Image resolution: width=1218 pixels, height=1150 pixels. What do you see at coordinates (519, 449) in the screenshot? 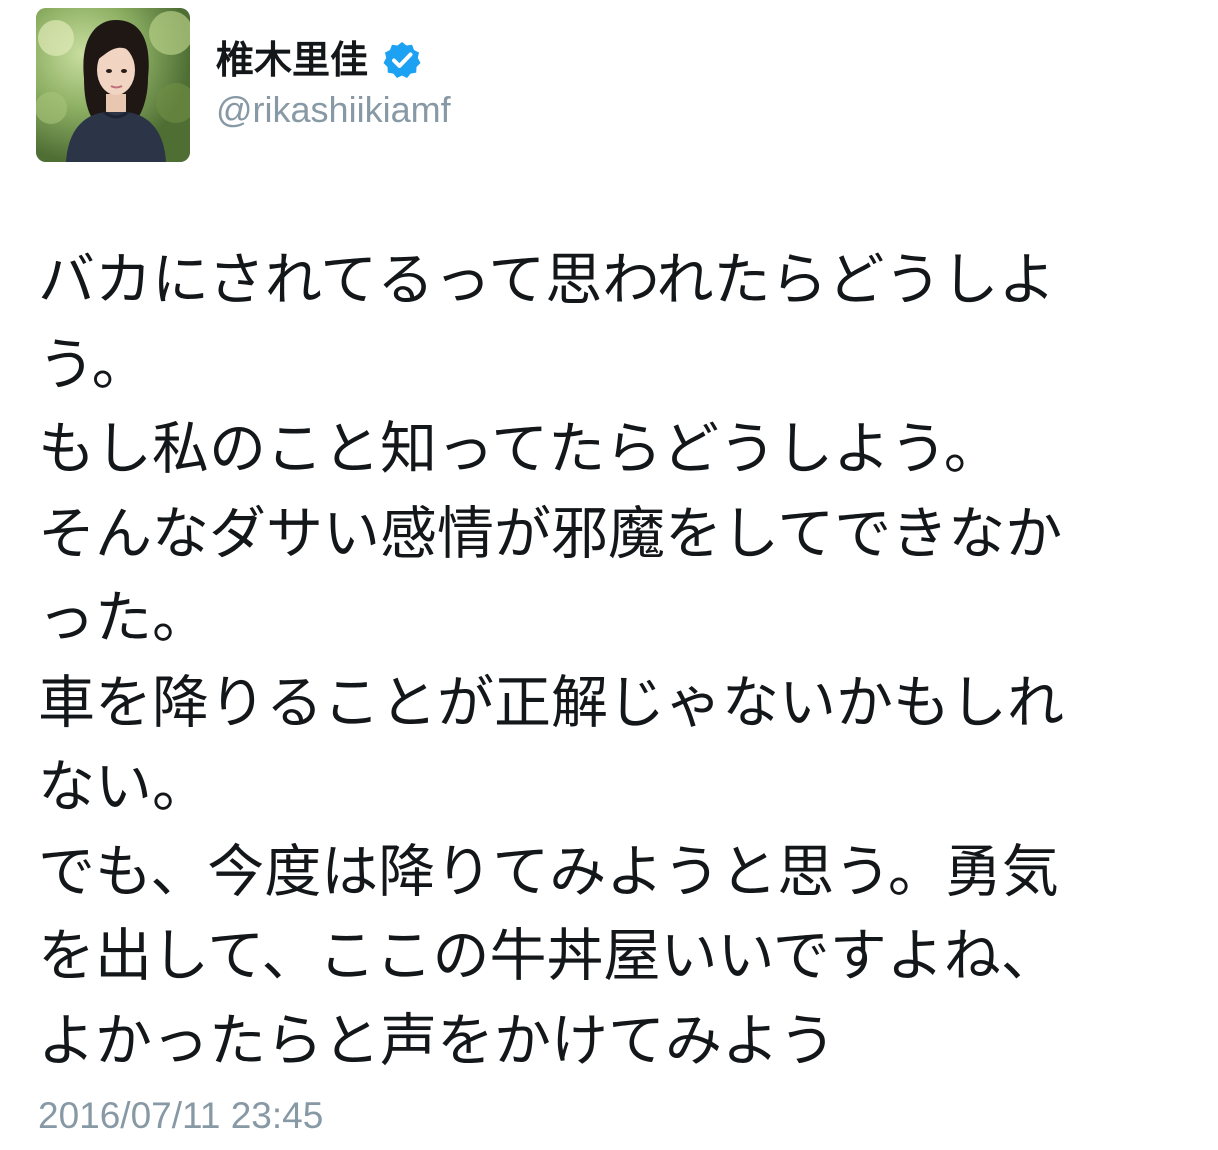
I see `tweet-text-line: もし私のこと知ってたらどうしよう。` at bounding box center [519, 449].